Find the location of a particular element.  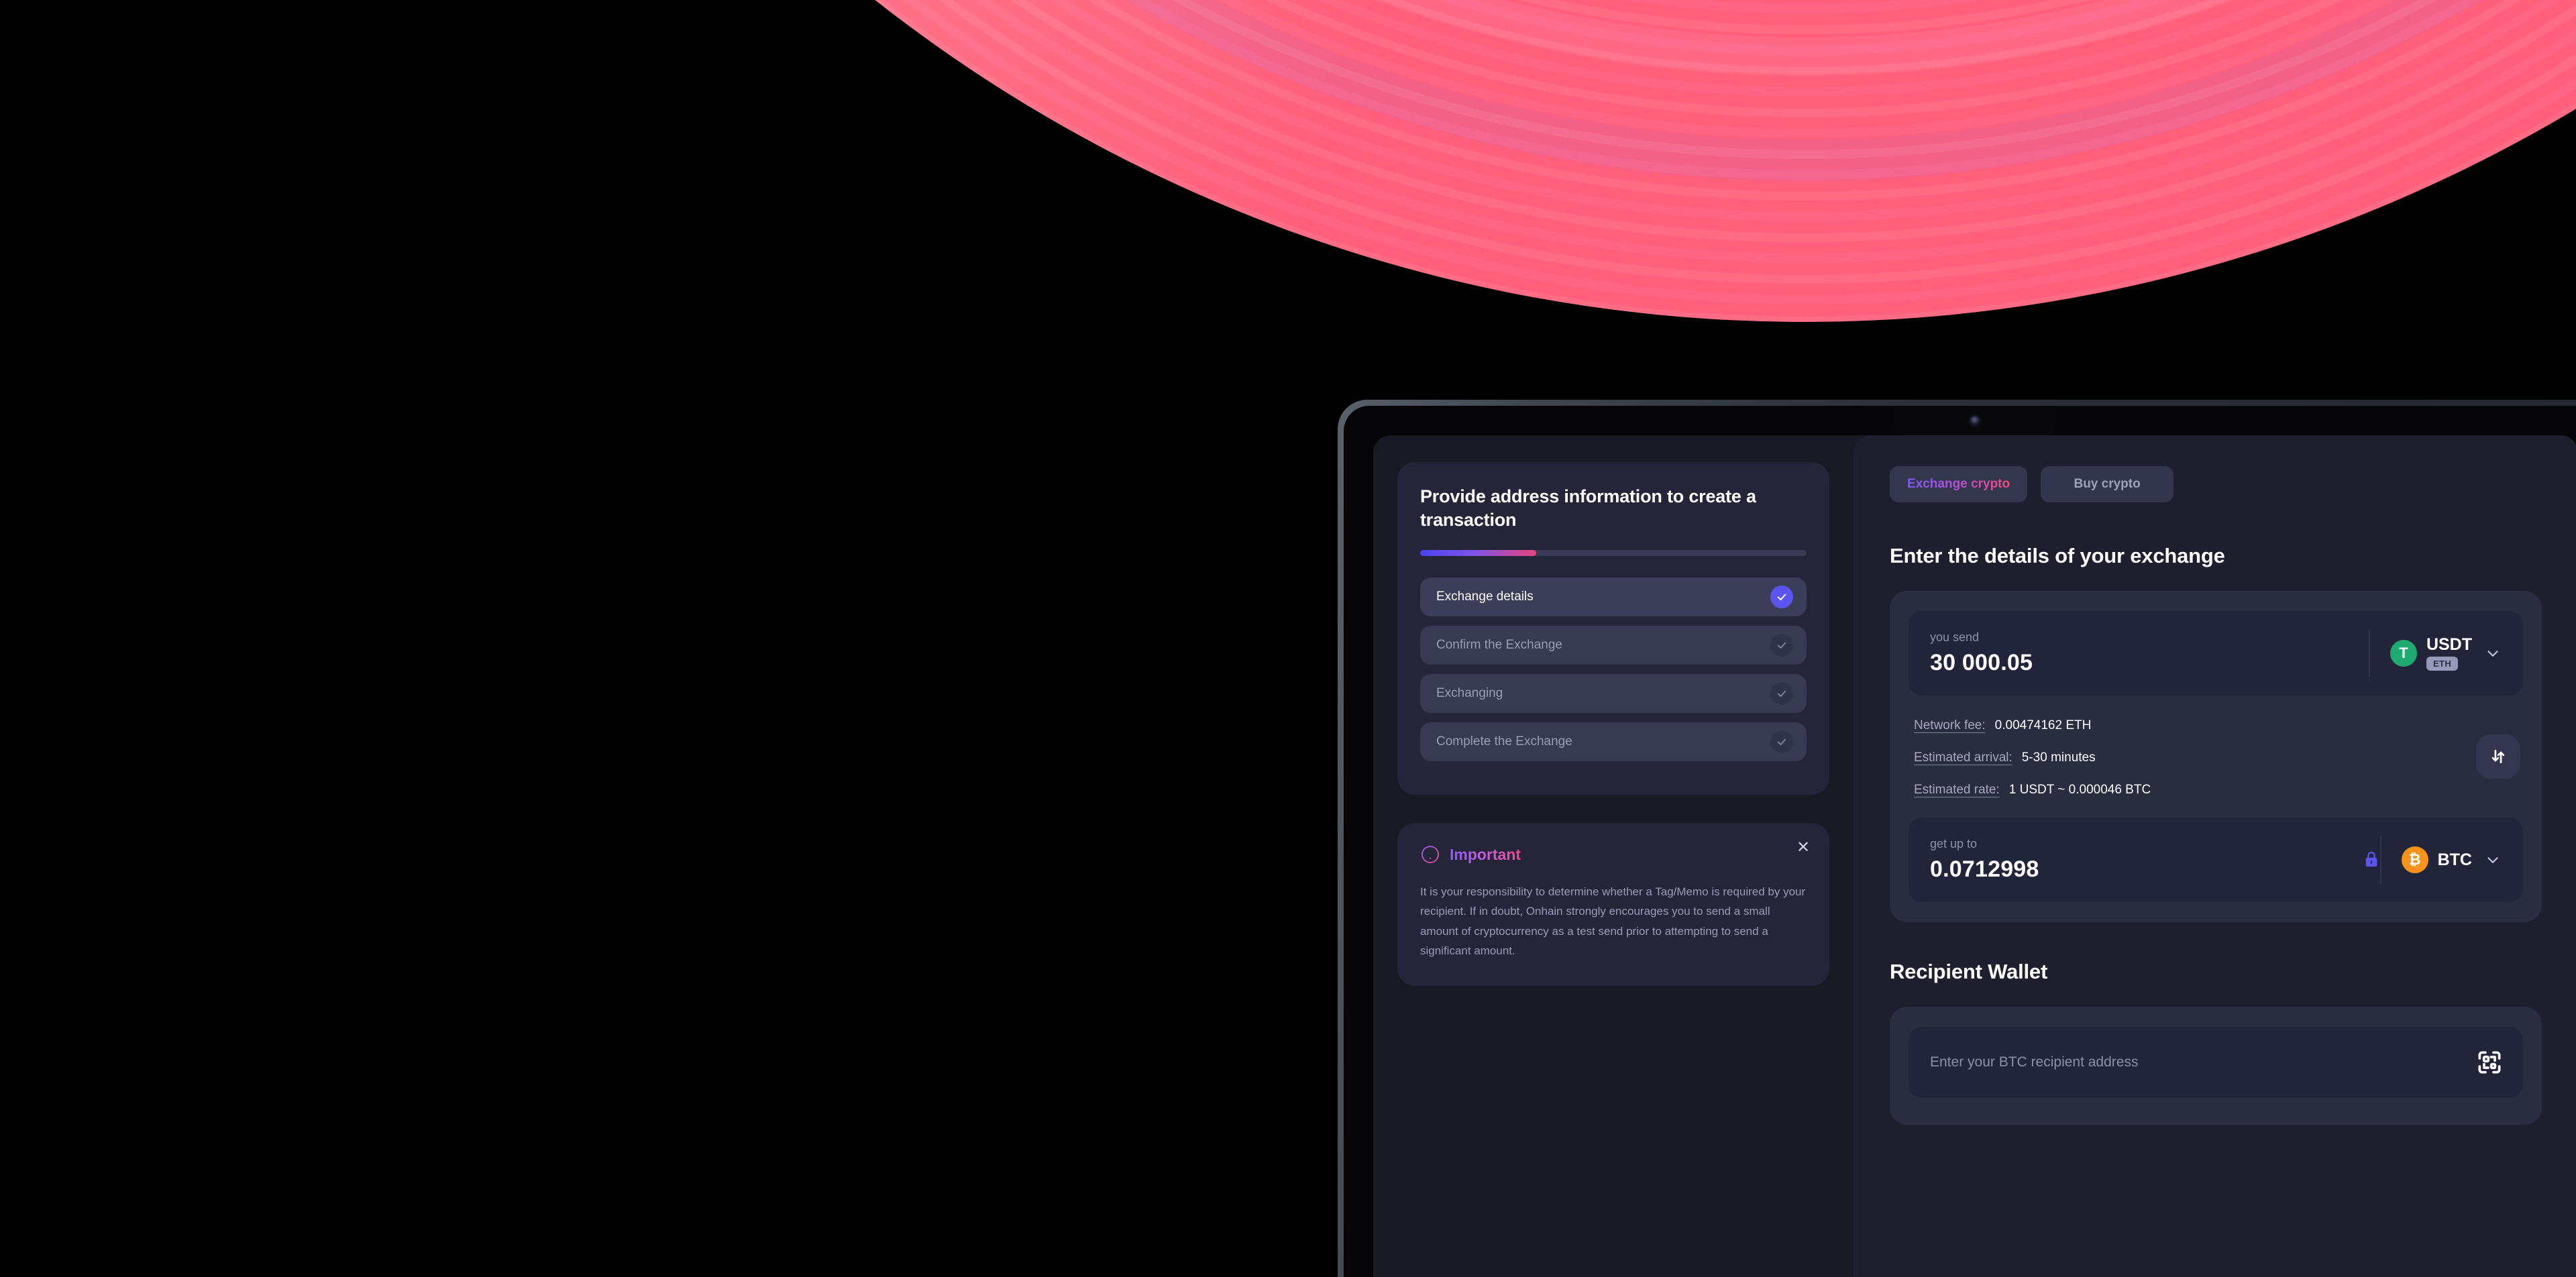

close-icon: ✕ is located at coordinates (1803, 847).